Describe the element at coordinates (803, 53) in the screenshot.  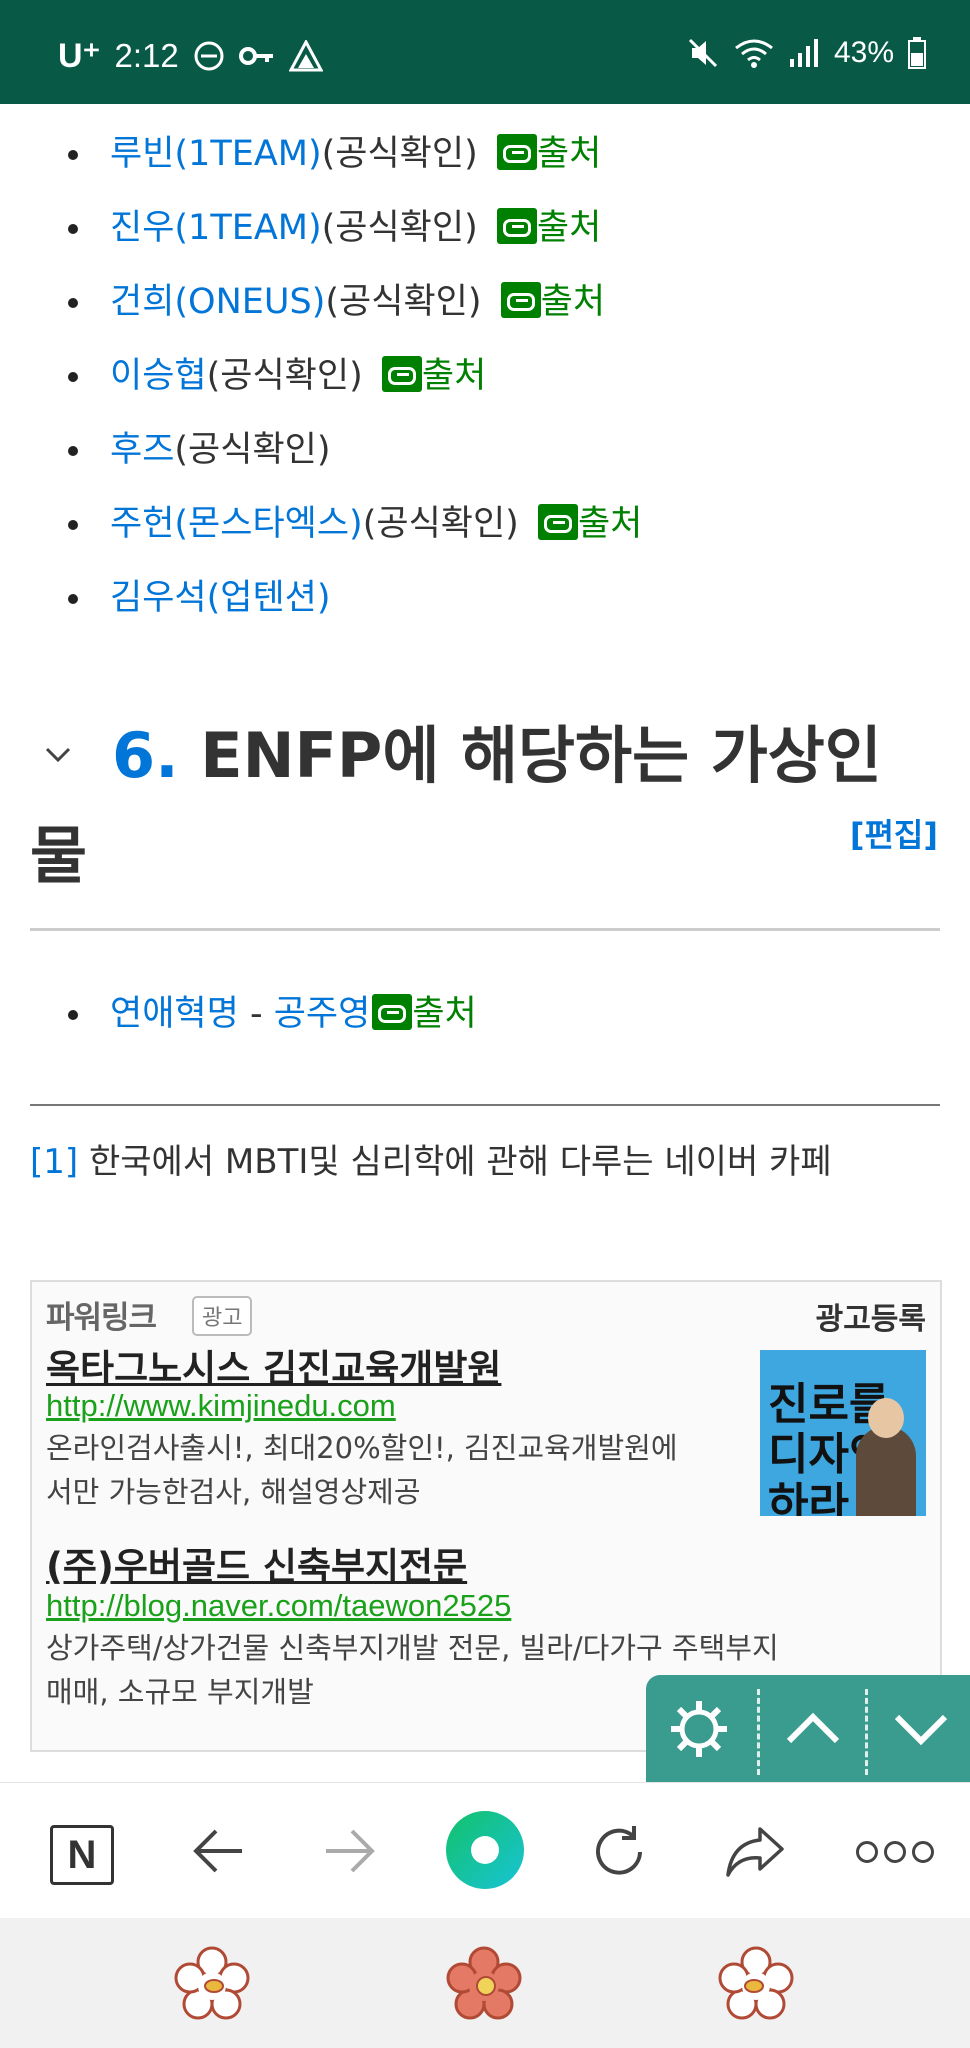
I see `signal-icon` at that location.